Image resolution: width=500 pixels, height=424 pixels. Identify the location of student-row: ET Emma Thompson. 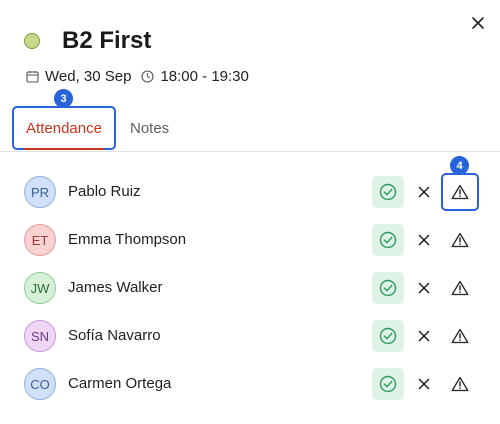
(250, 240).